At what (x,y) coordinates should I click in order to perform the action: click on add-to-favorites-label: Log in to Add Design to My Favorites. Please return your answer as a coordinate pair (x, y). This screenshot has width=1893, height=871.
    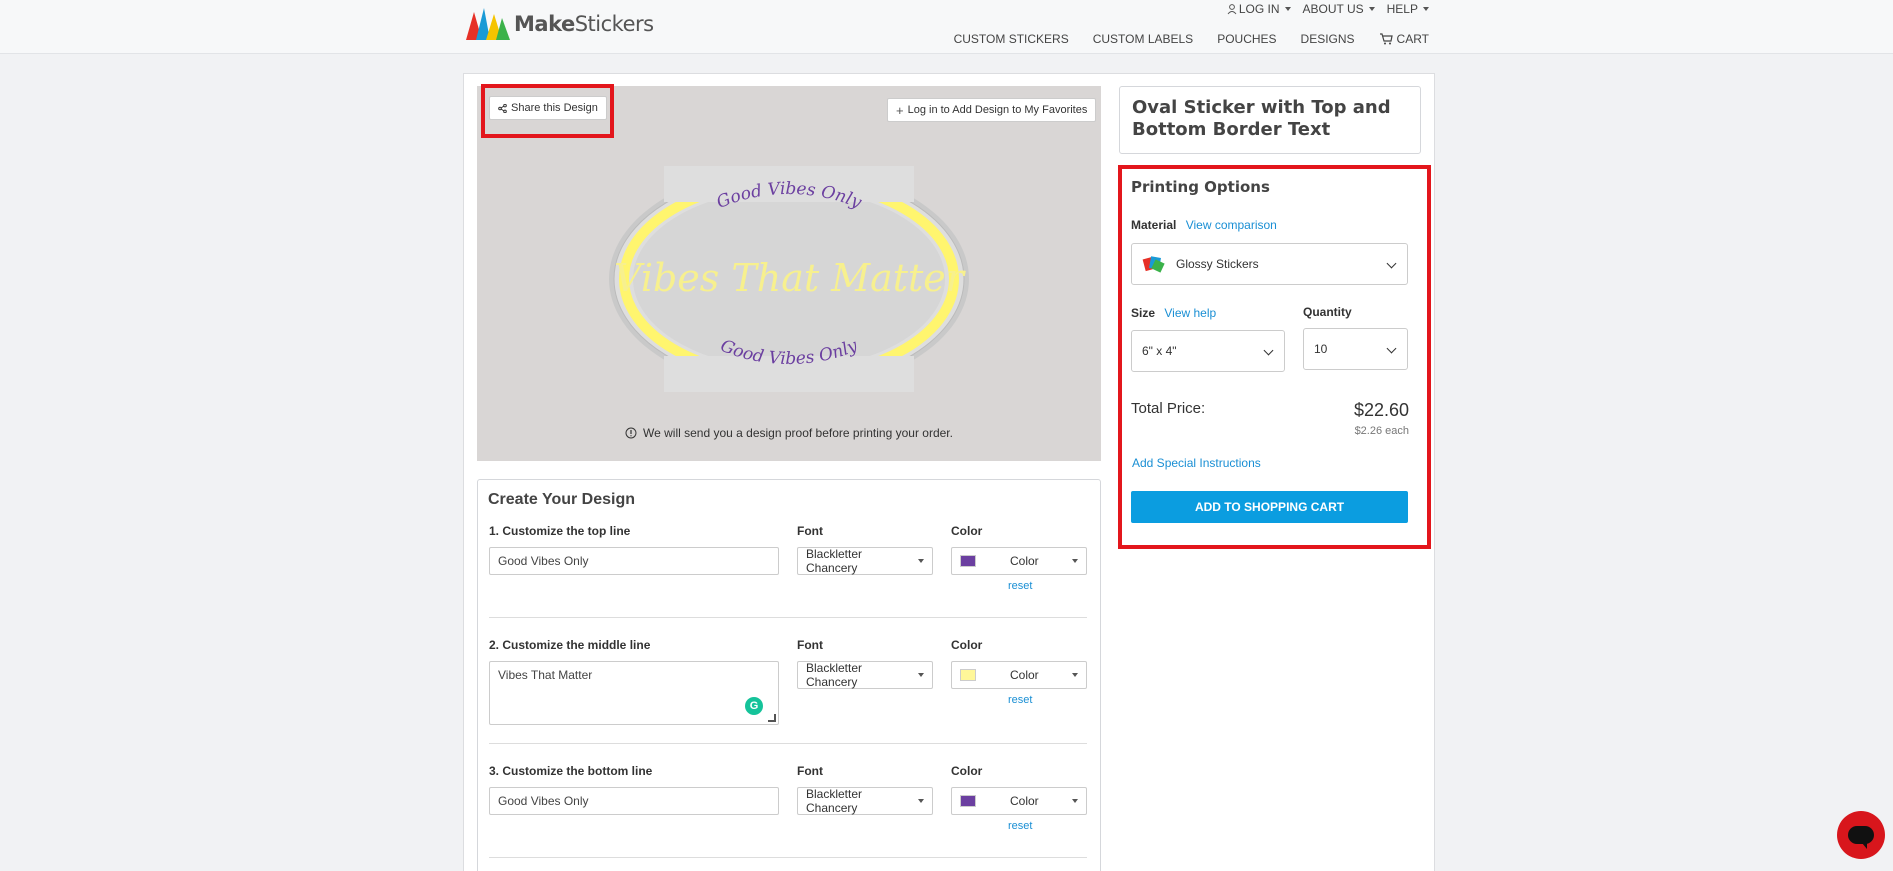
    Looking at the image, I should click on (997, 110).